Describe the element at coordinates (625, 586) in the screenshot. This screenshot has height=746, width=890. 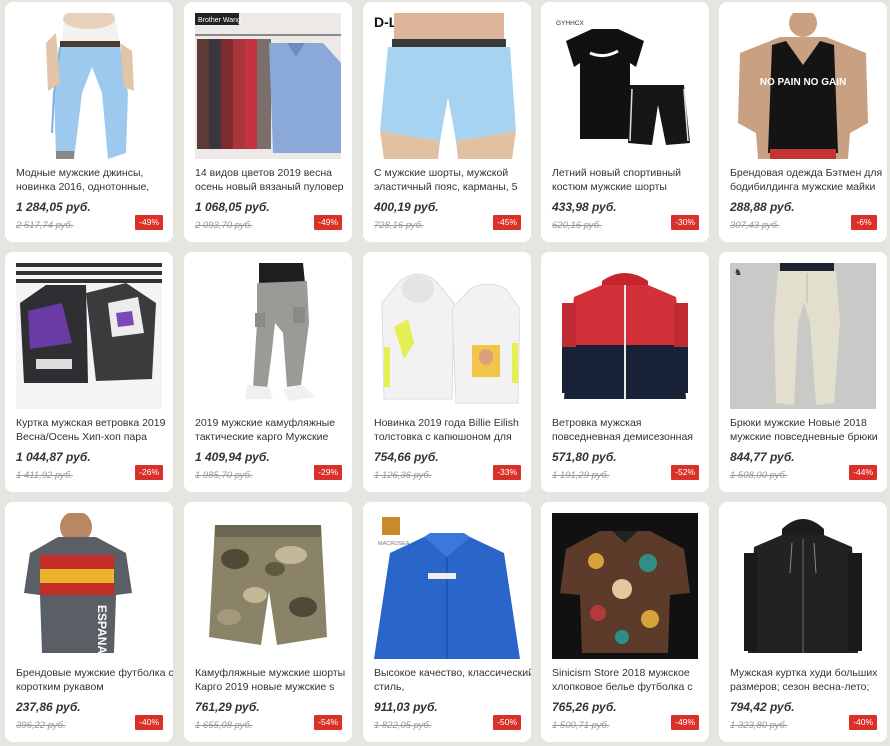
I see `print-shirt-icon` at that location.